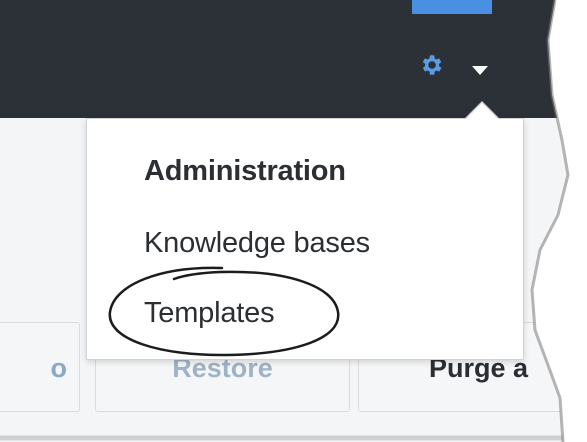 The image size is (587, 442). I want to click on user-avatar-icon, so click(567, 66).